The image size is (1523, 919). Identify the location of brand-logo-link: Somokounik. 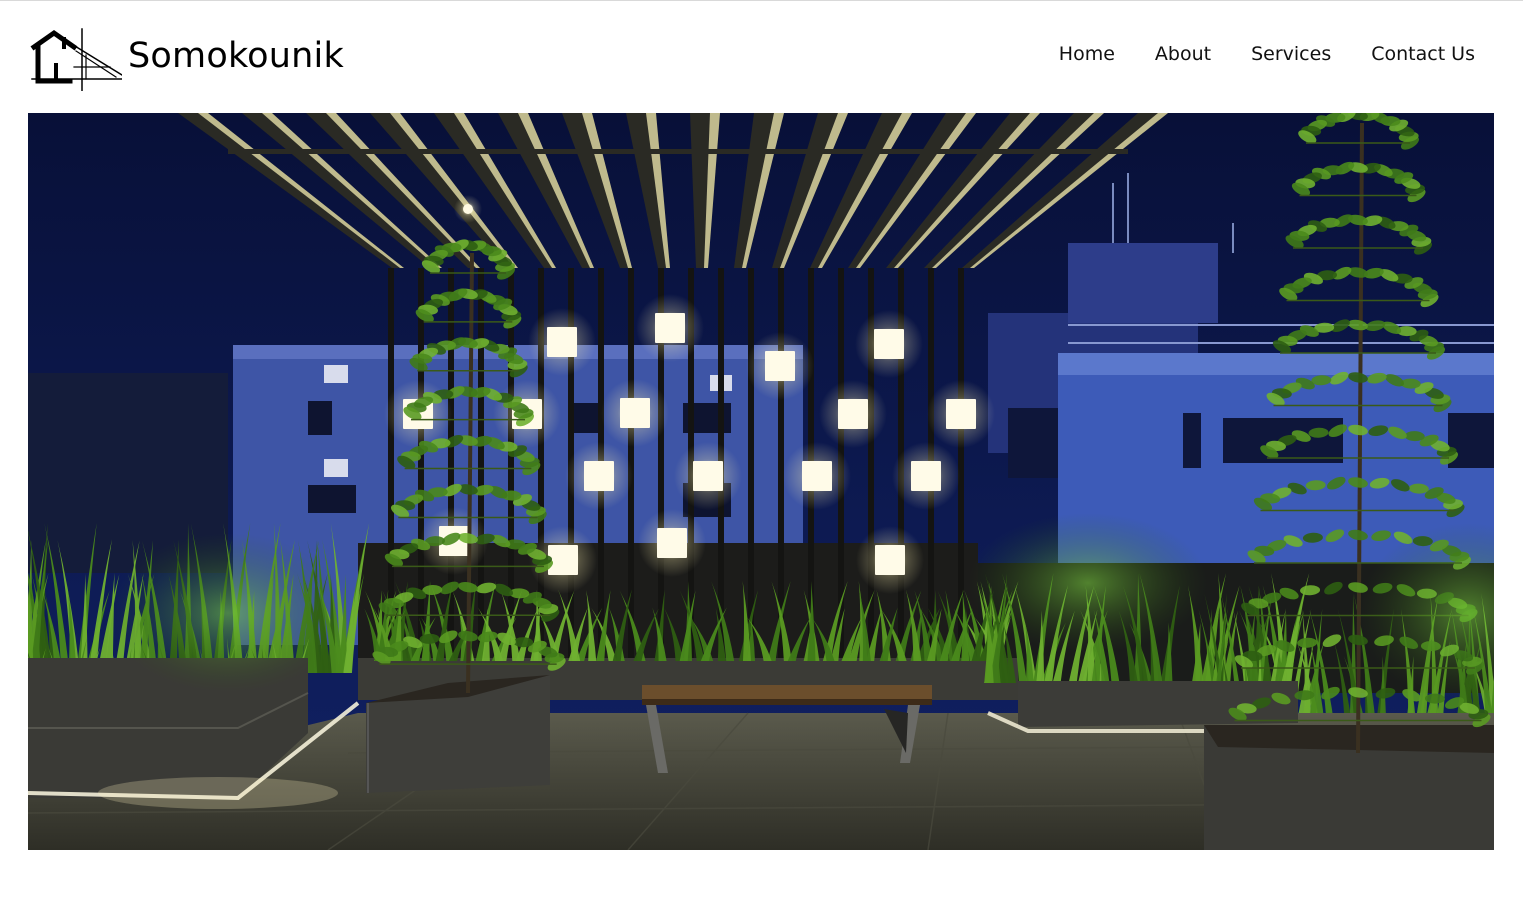
(187, 58).